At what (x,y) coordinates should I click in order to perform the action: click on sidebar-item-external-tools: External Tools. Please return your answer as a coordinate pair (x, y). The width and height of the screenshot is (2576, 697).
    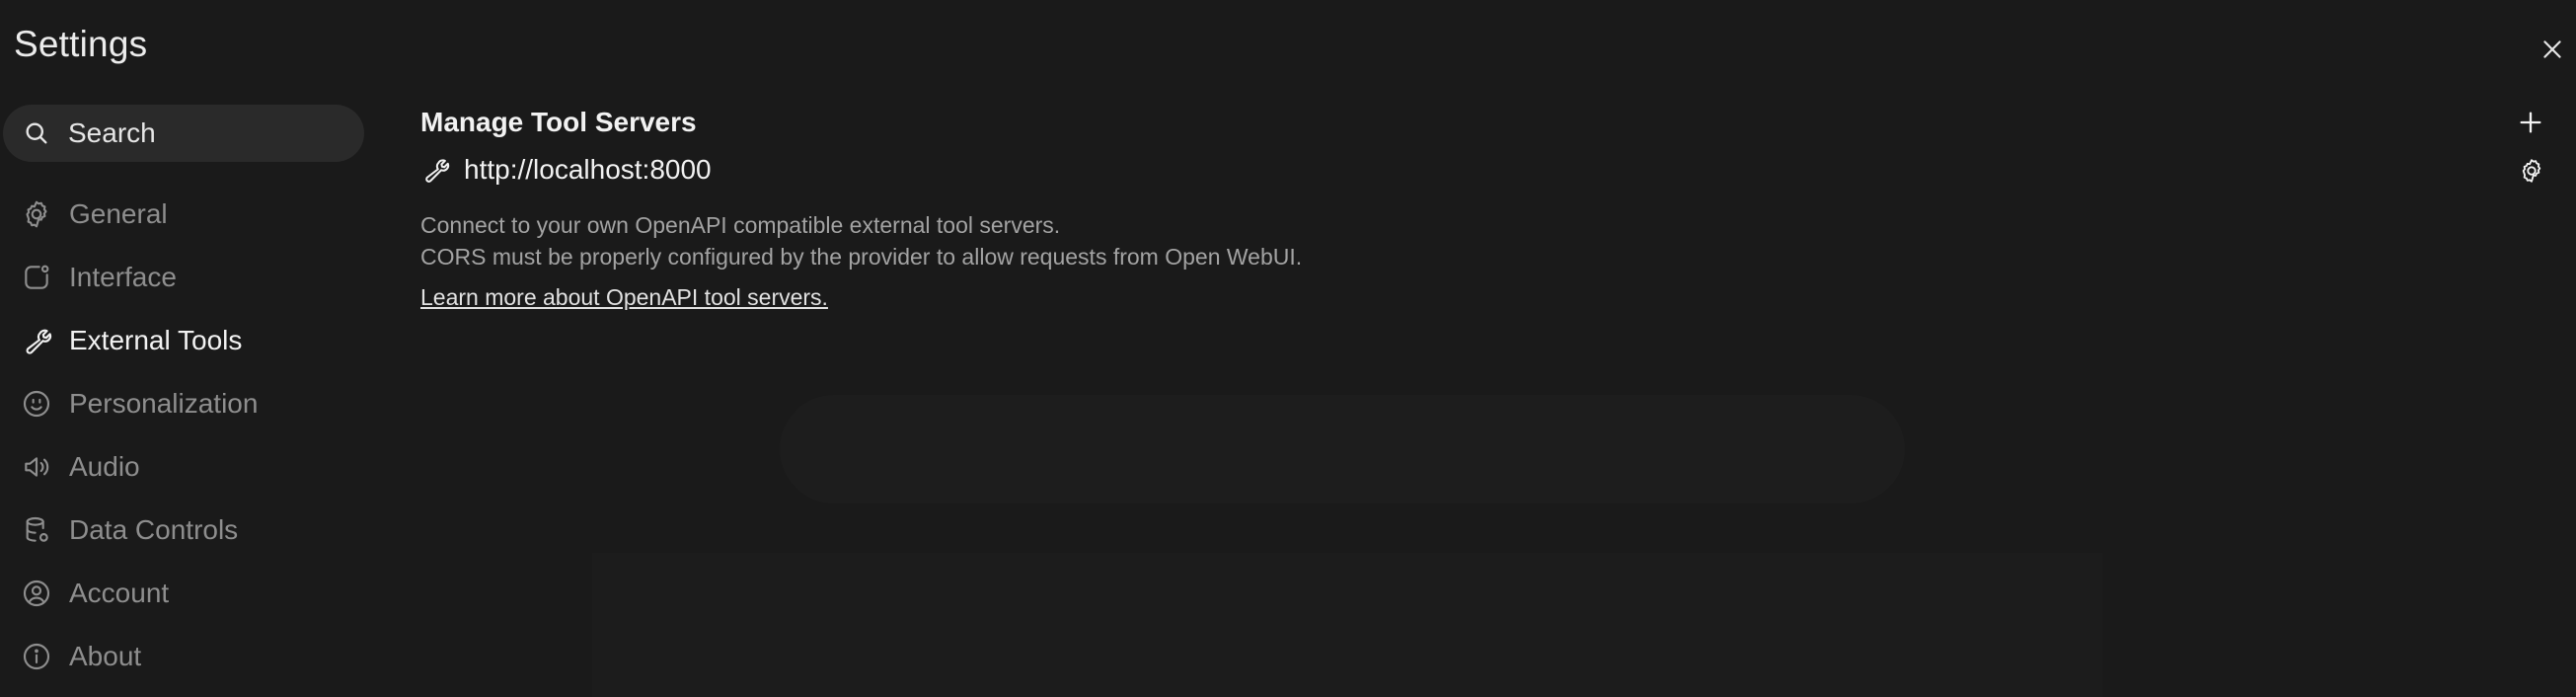
    Looking at the image, I should click on (185, 340).